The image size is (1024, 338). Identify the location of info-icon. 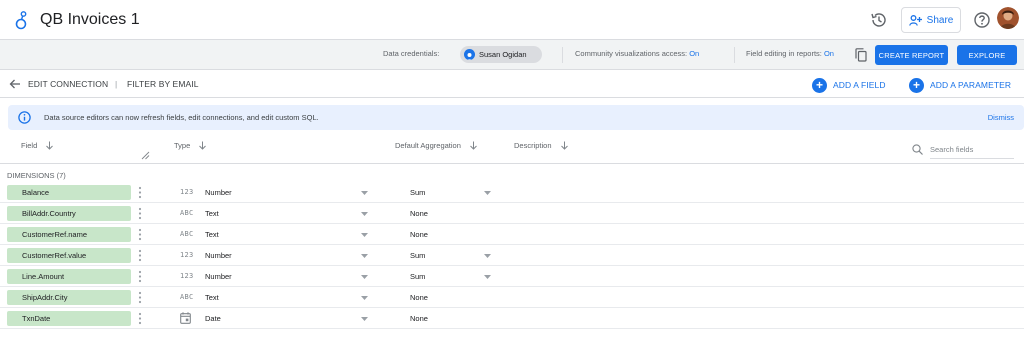
(24, 117).